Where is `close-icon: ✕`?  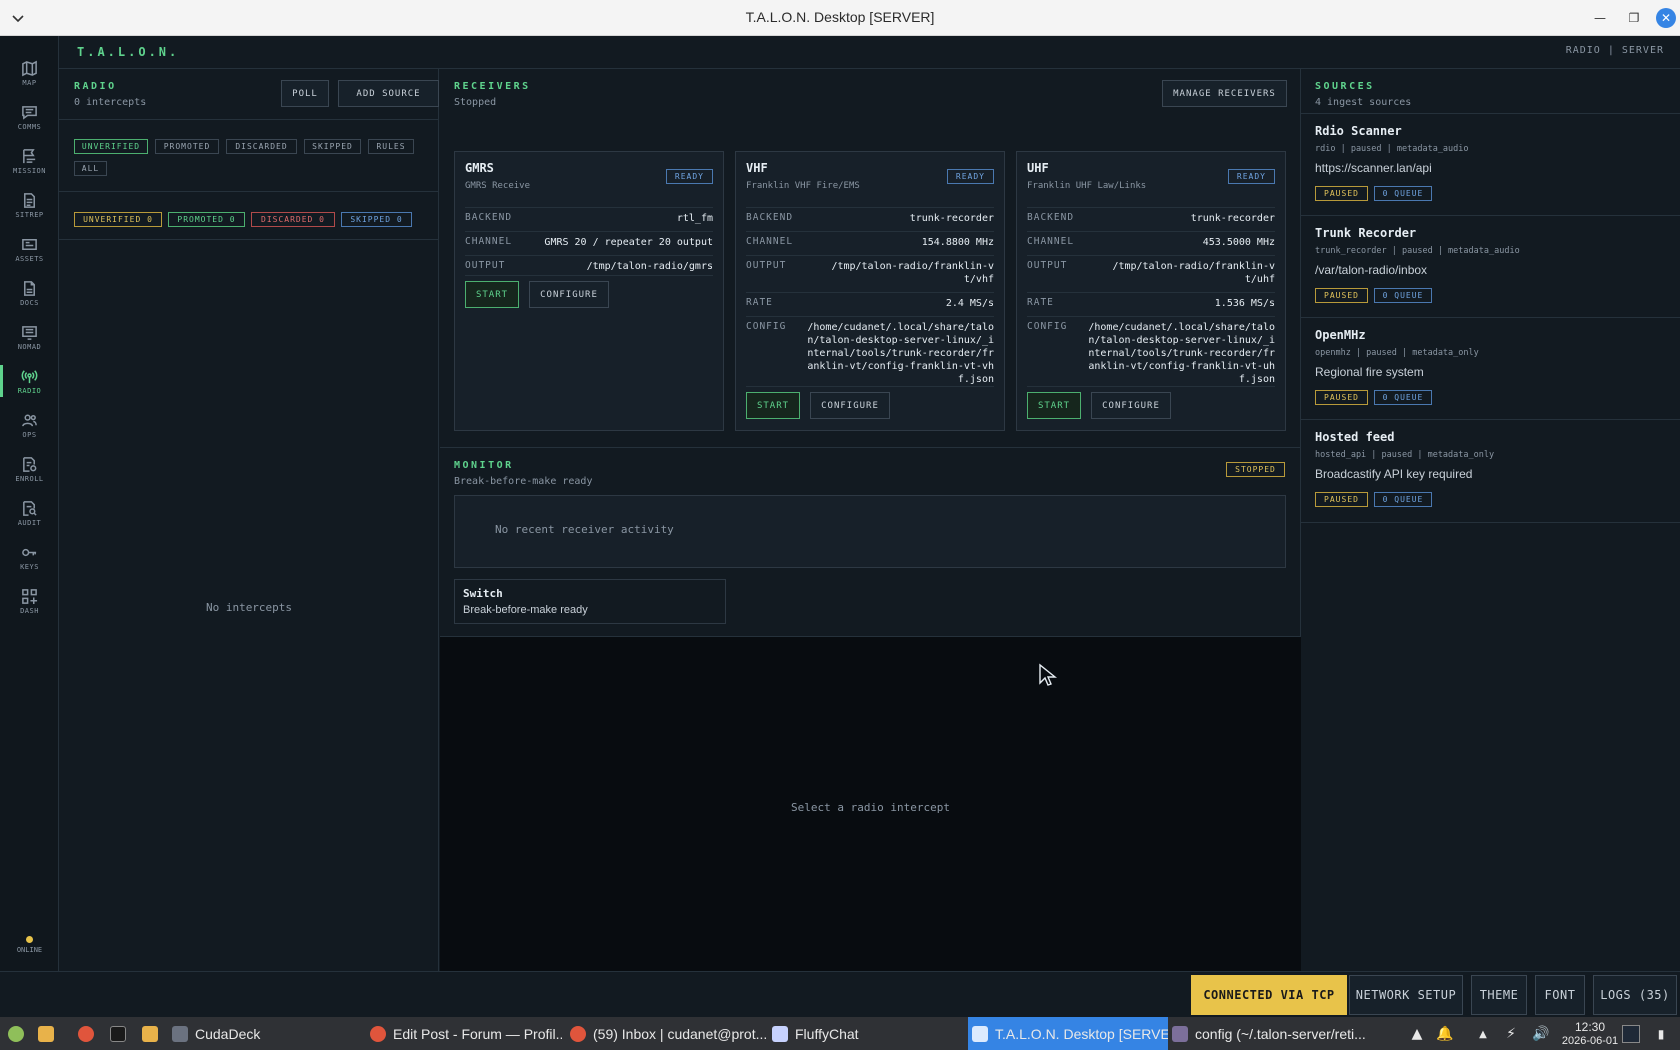
close-icon: ✕ is located at coordinates (1666, 18).